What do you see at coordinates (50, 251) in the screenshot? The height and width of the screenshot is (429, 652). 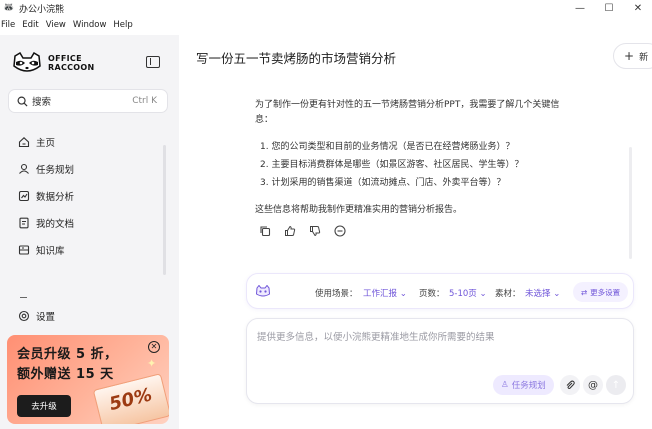 I see `sidebar-item-label: 知识库` at bounding box center [50, 251].